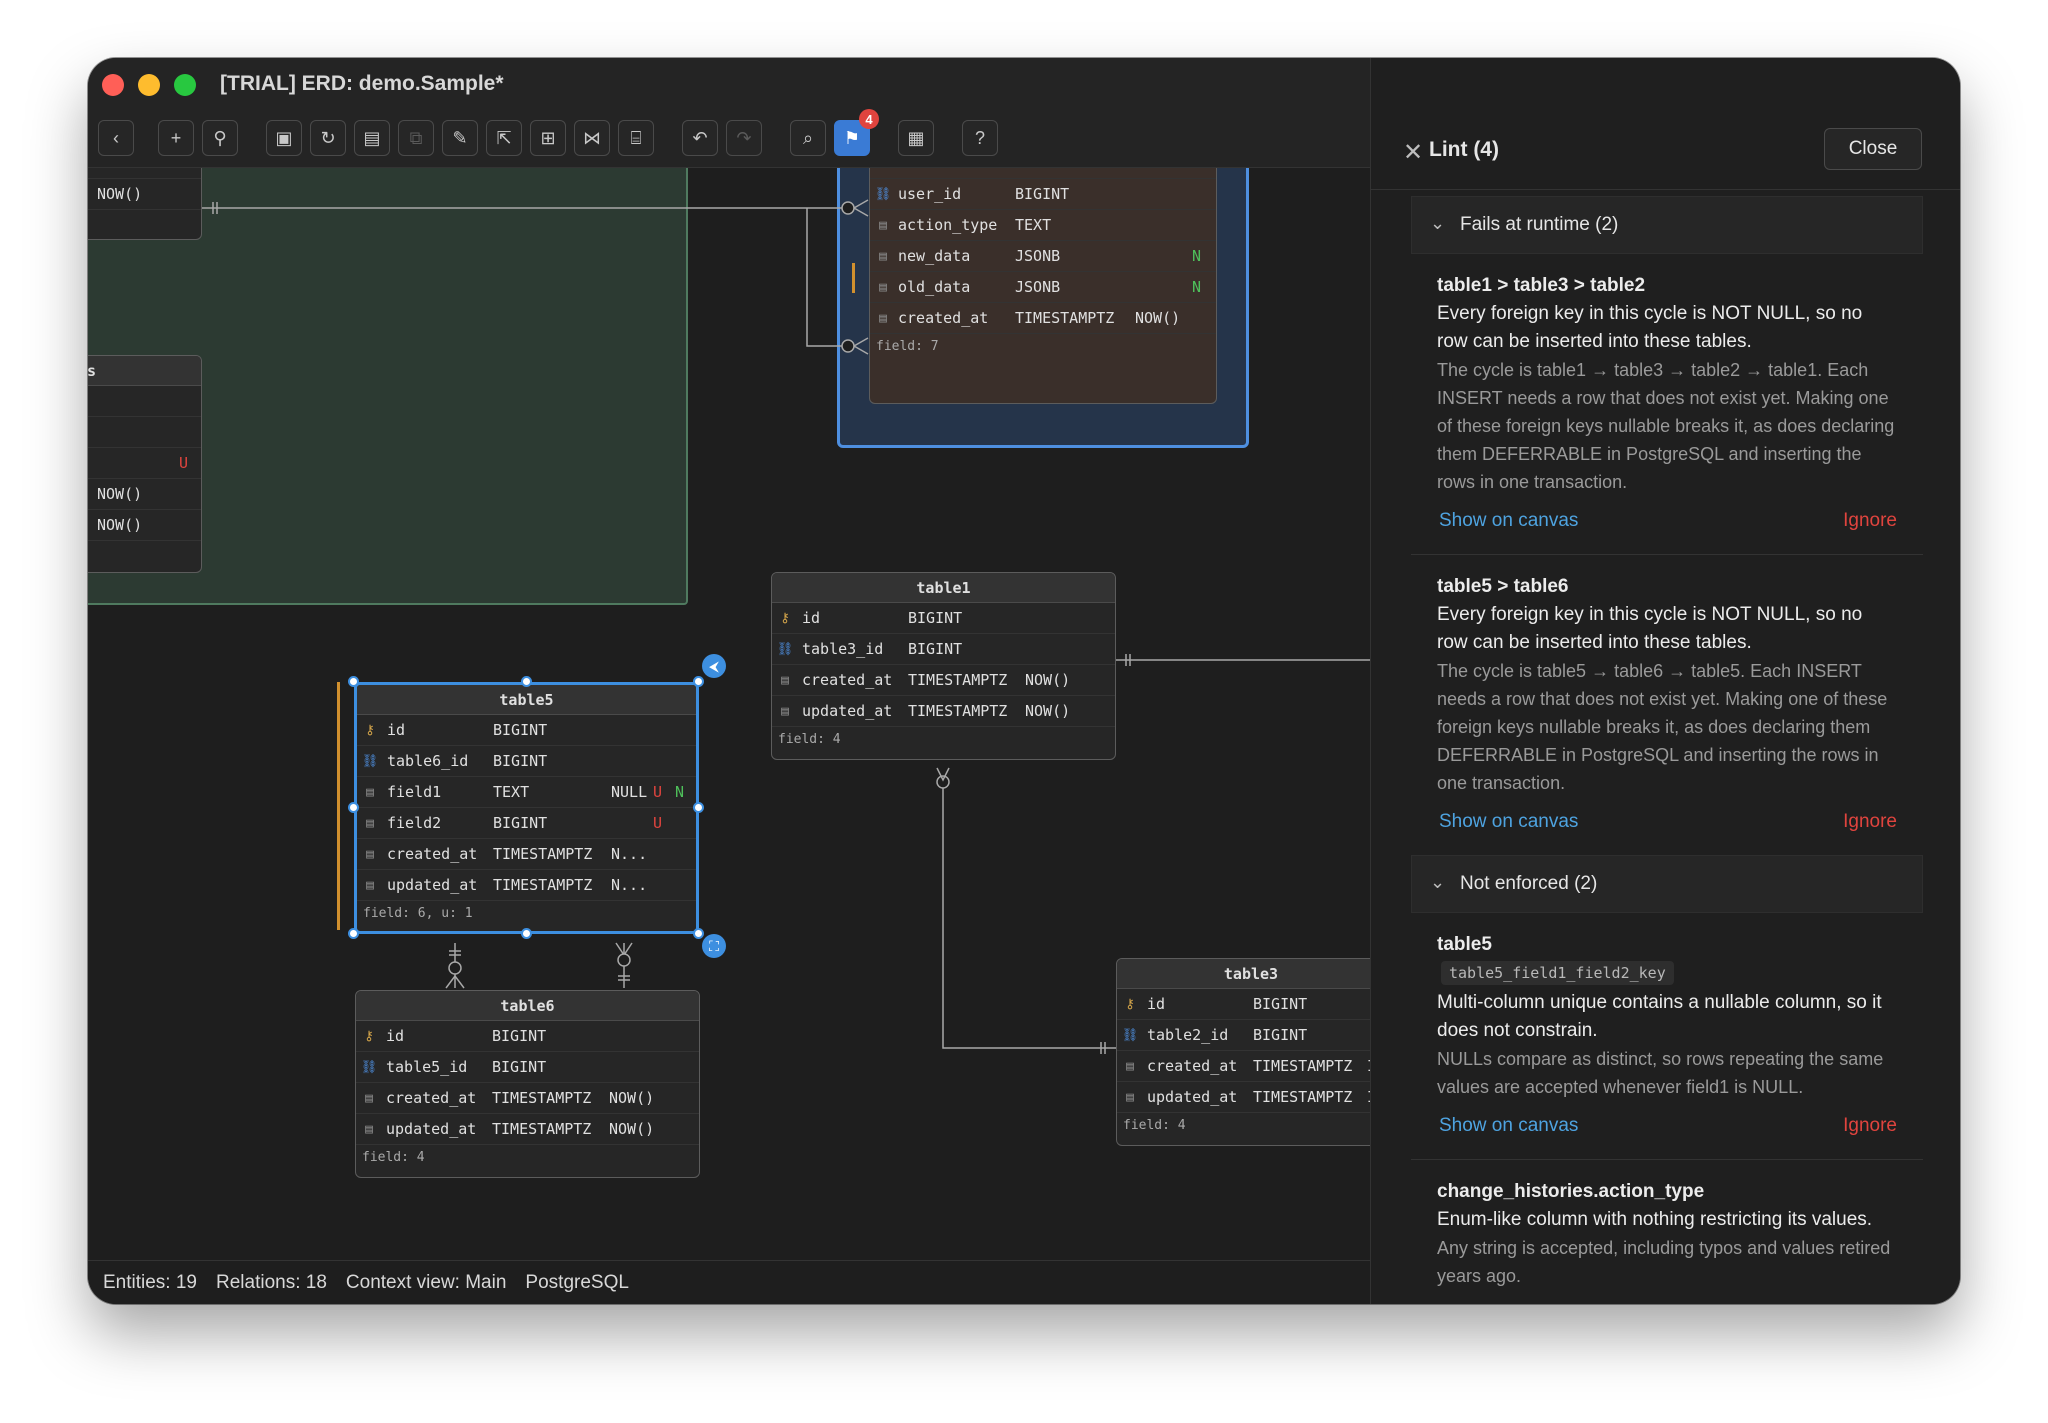 This screenshot has height=1423, width=2048. Describe the element at coordinates (1413, 152) in the screenshot. I see `close-icon: ✕` at that location.